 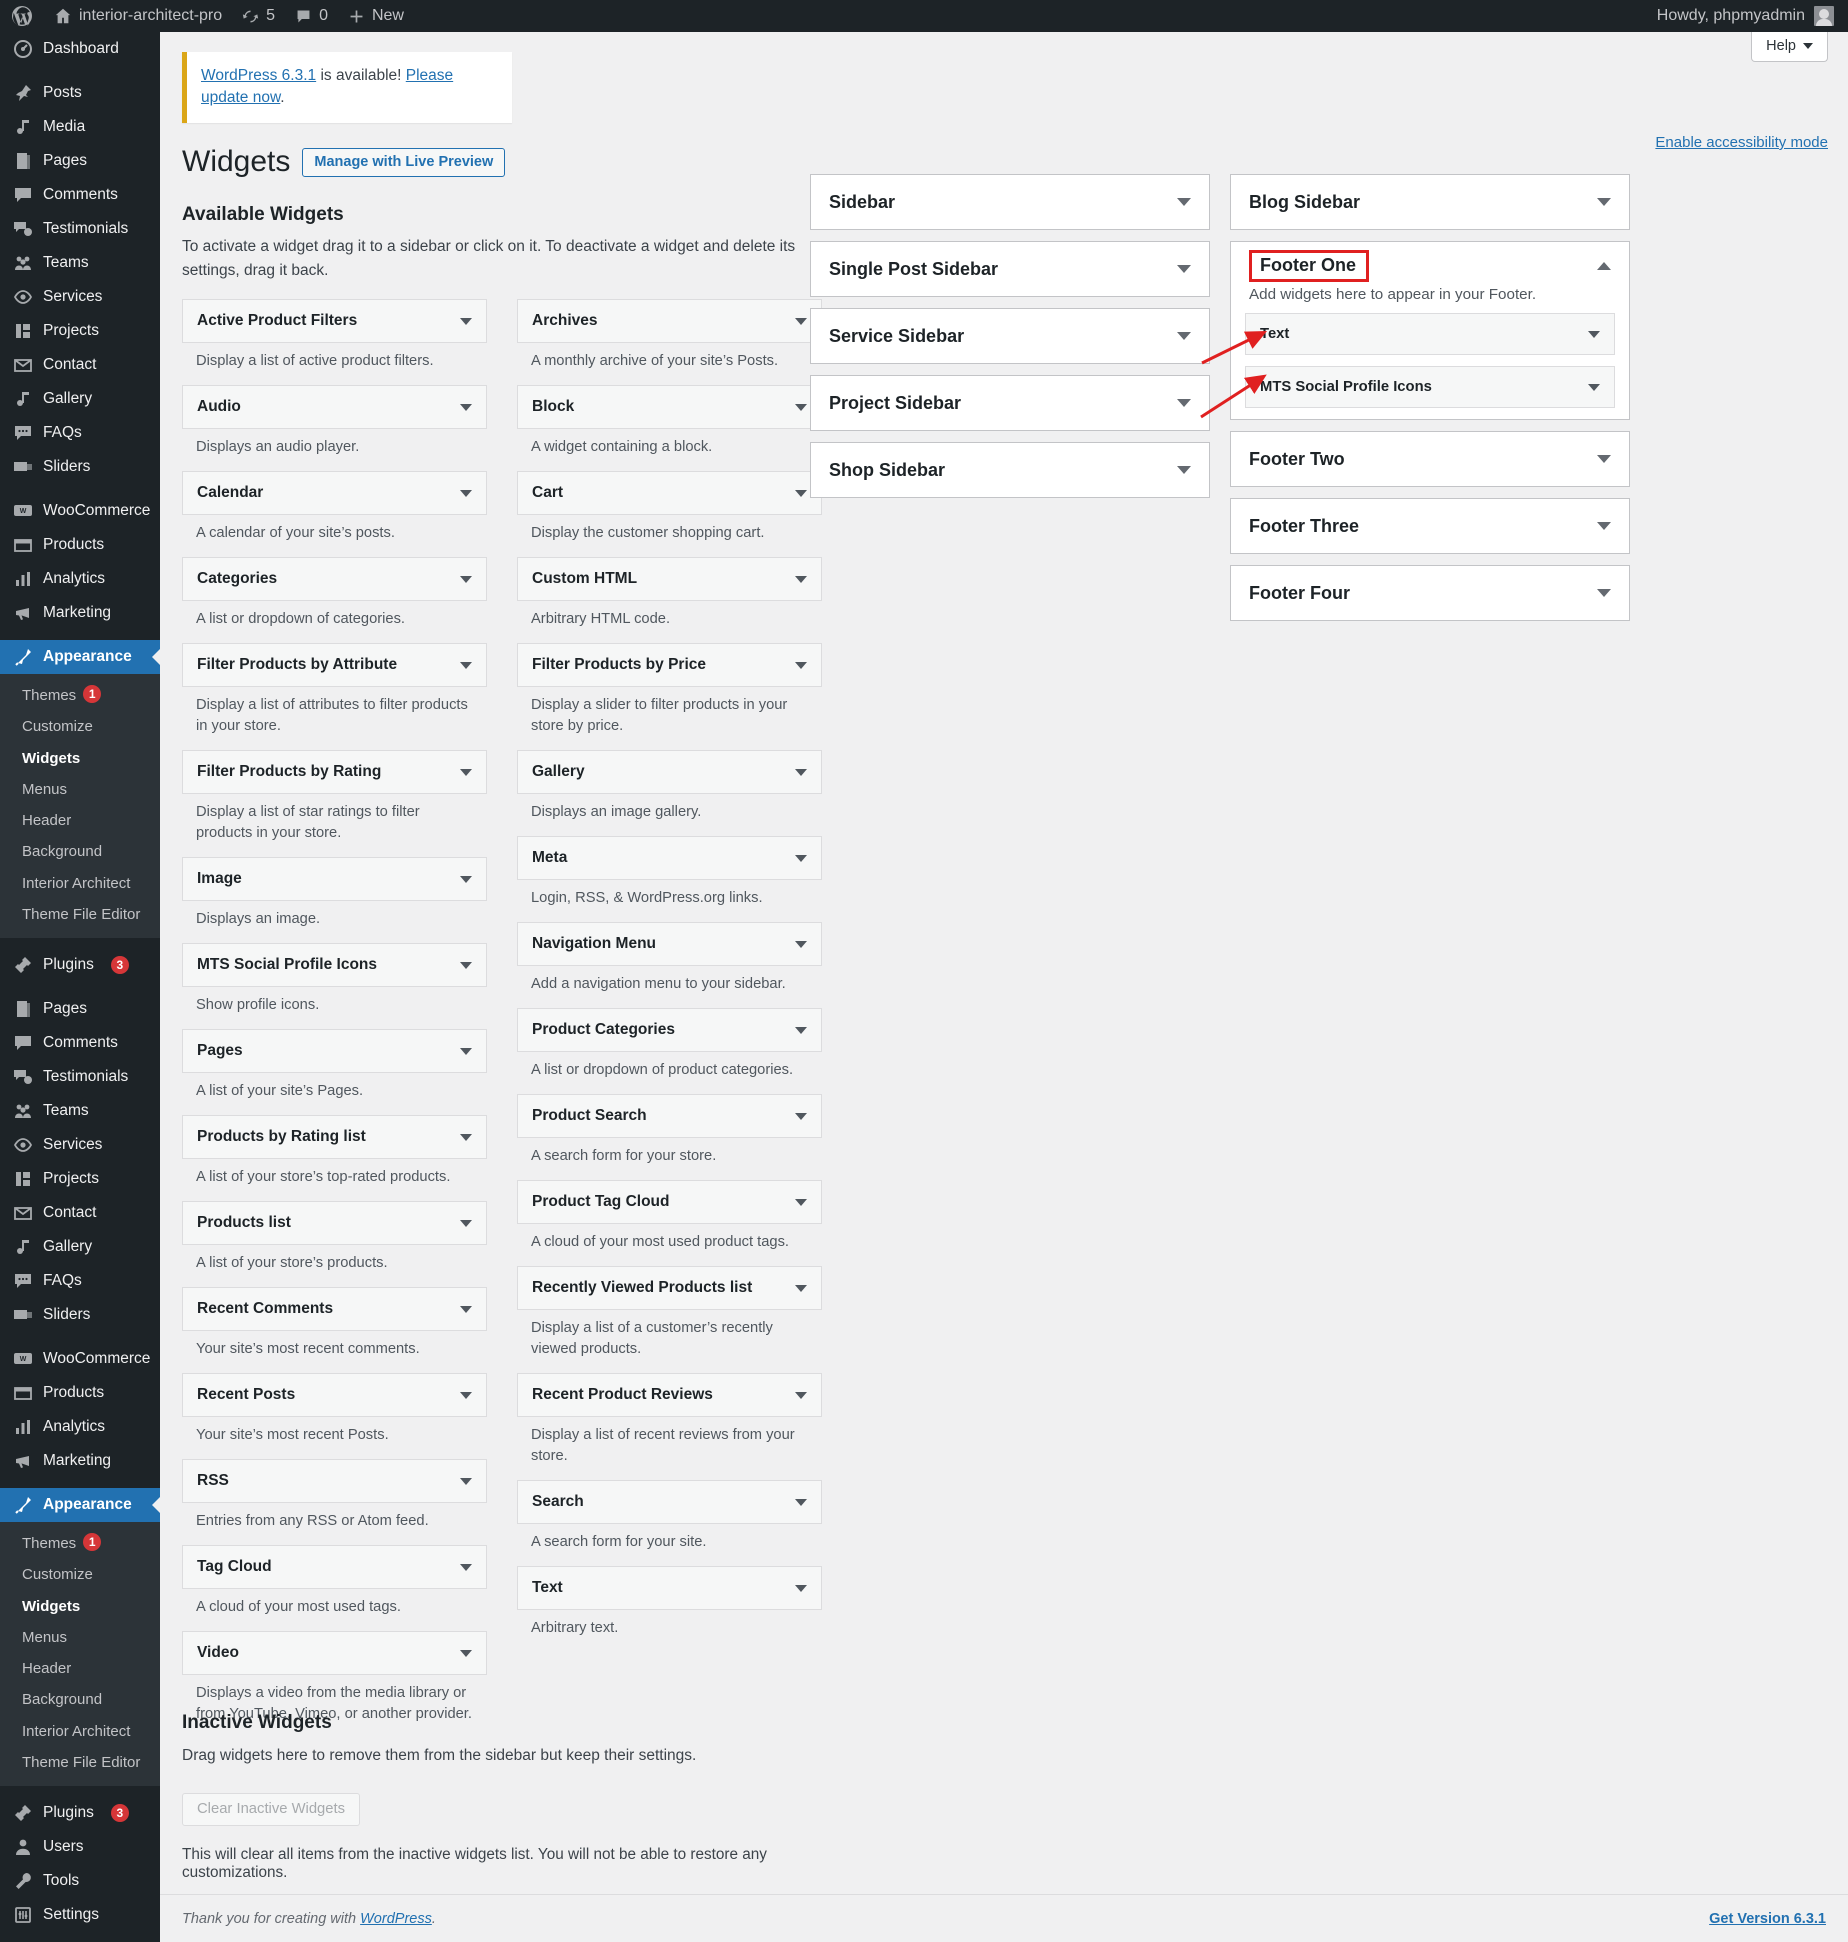 What do you see at coordinates (80, 1281) in the screenshot?
I see `menu-item-faqs: FAQs` at bounding box center [80, 1281].